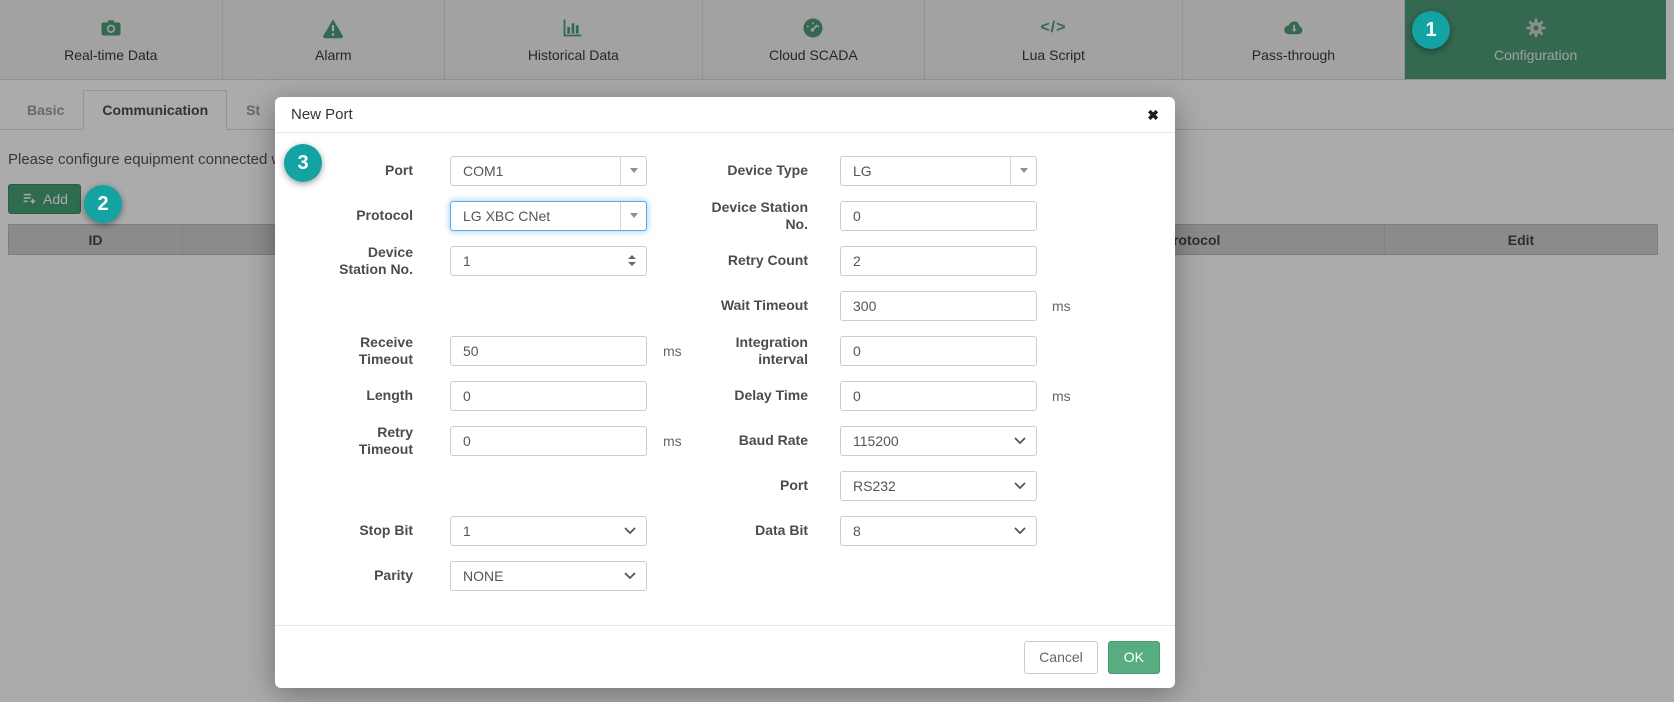 This screenshot has width=1674, height=702. What do you see at coordinates (385, 440) in the screenshot?
I see `field-label: Retry Timeout` at bounding box center [385, 440].